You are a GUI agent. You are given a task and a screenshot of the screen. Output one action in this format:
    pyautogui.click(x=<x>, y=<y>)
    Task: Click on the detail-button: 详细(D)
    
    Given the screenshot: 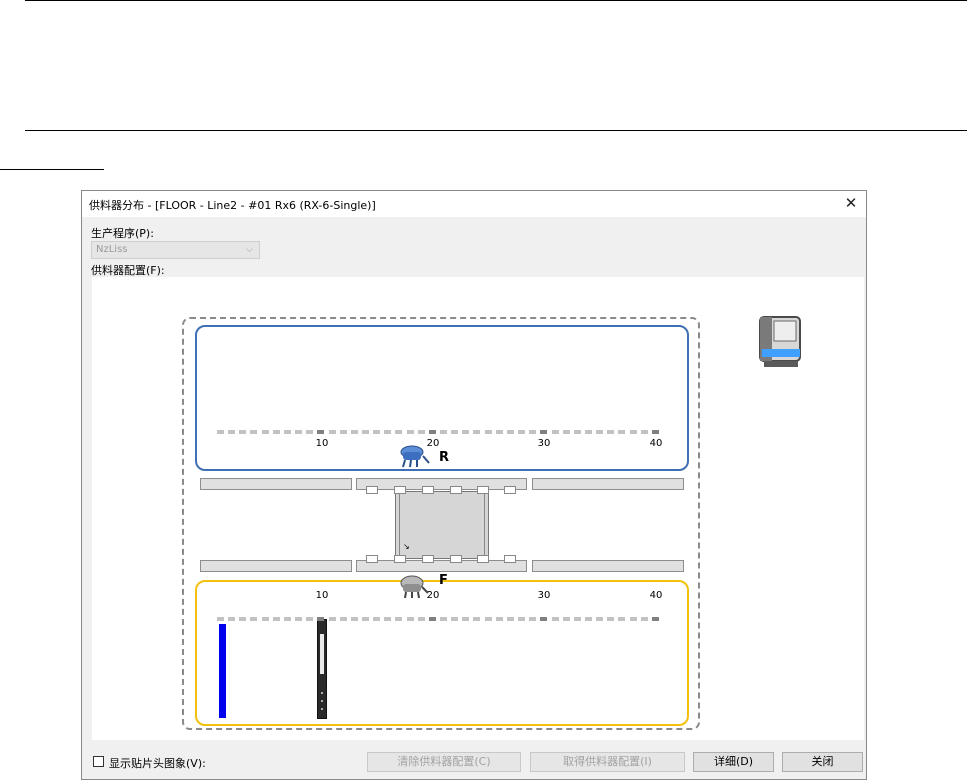 What is the action you would take?
    pyautogui.click(x=733, y=762)
    